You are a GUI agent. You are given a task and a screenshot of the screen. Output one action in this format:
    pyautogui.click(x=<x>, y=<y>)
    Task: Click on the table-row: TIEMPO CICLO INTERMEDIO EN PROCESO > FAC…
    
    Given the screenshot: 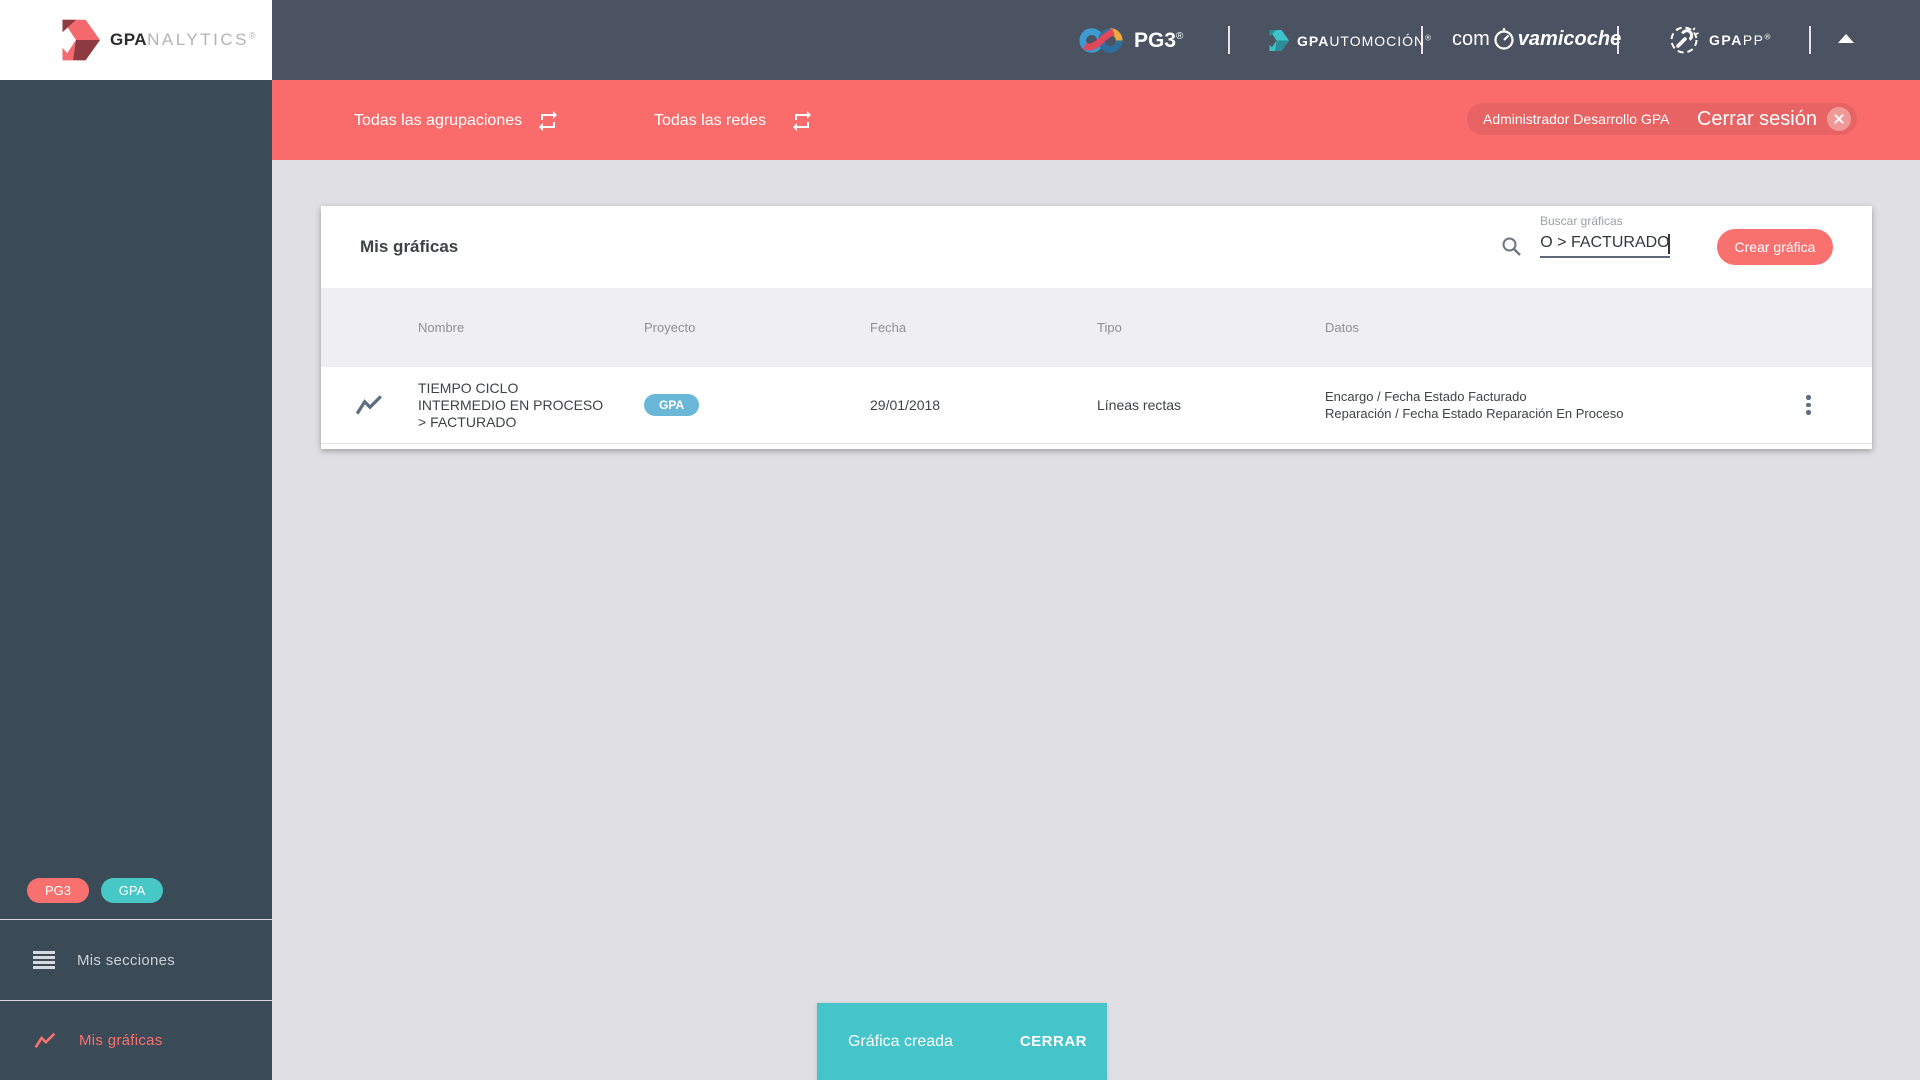 What is the action you would take?
    pyautogui.click(x=1096, y=405)
    